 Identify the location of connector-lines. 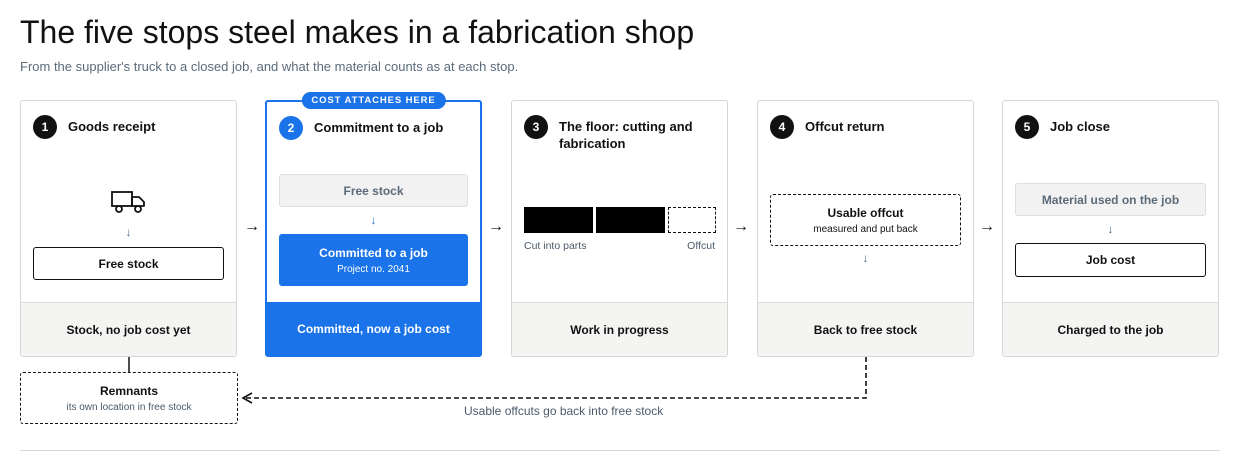
(497, 380).